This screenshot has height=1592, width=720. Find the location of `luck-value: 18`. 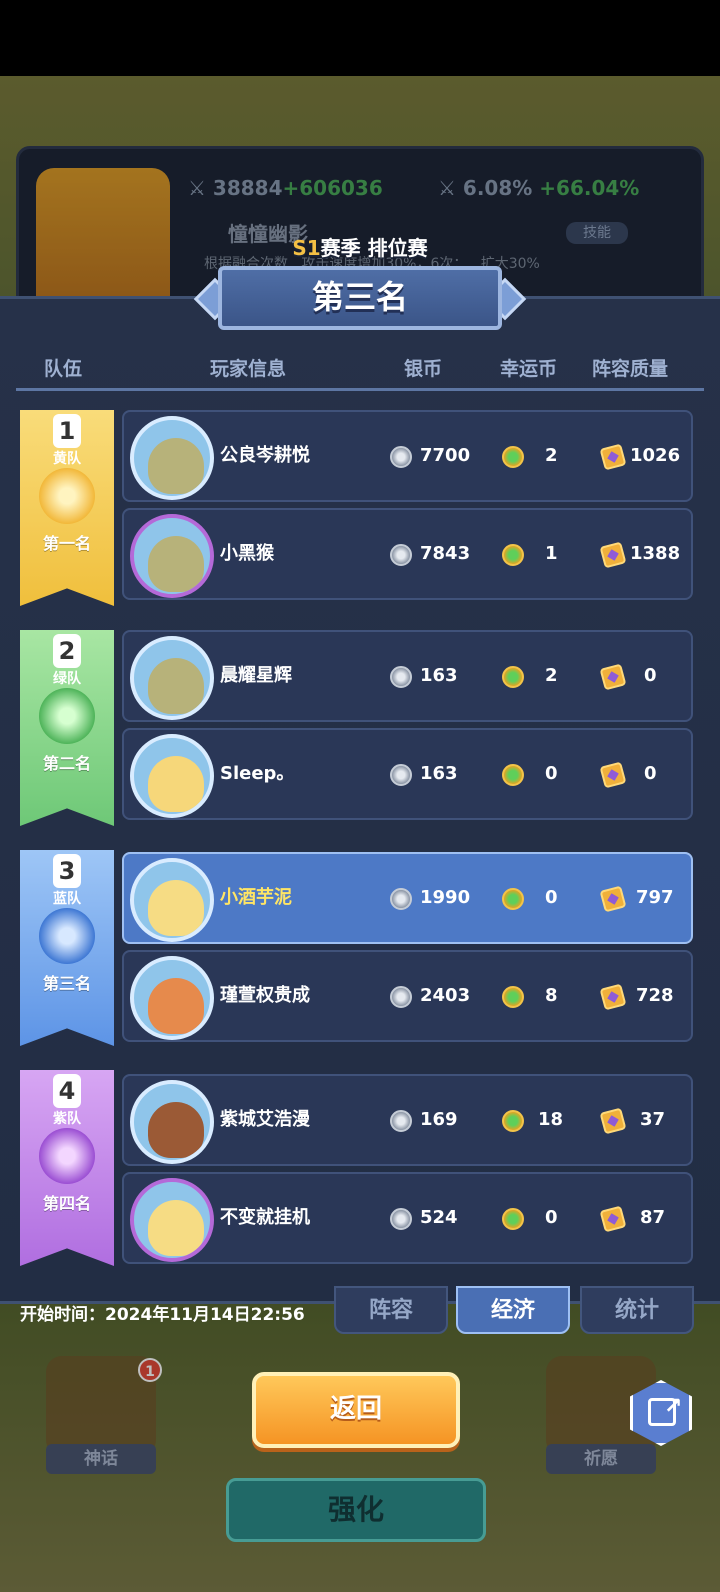

luck-value: 18 is located at coordinates (551, 1119).